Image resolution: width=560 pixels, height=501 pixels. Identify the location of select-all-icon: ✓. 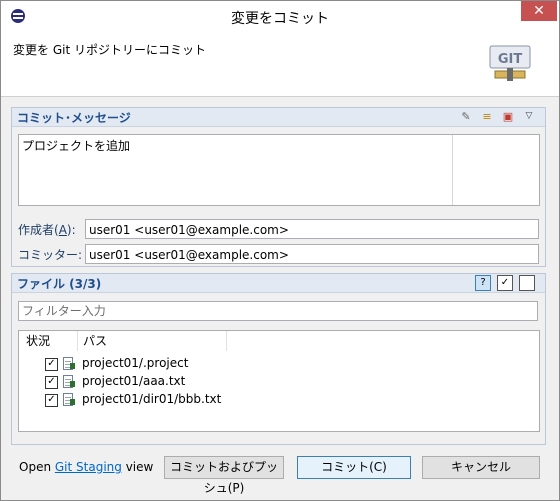
(505, 283).